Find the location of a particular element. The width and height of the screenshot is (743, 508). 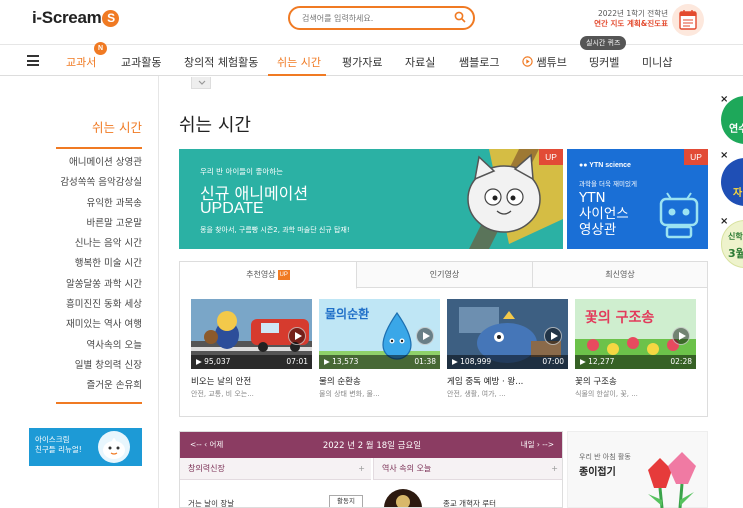

mascot-image is located at coordinates (114, 447).